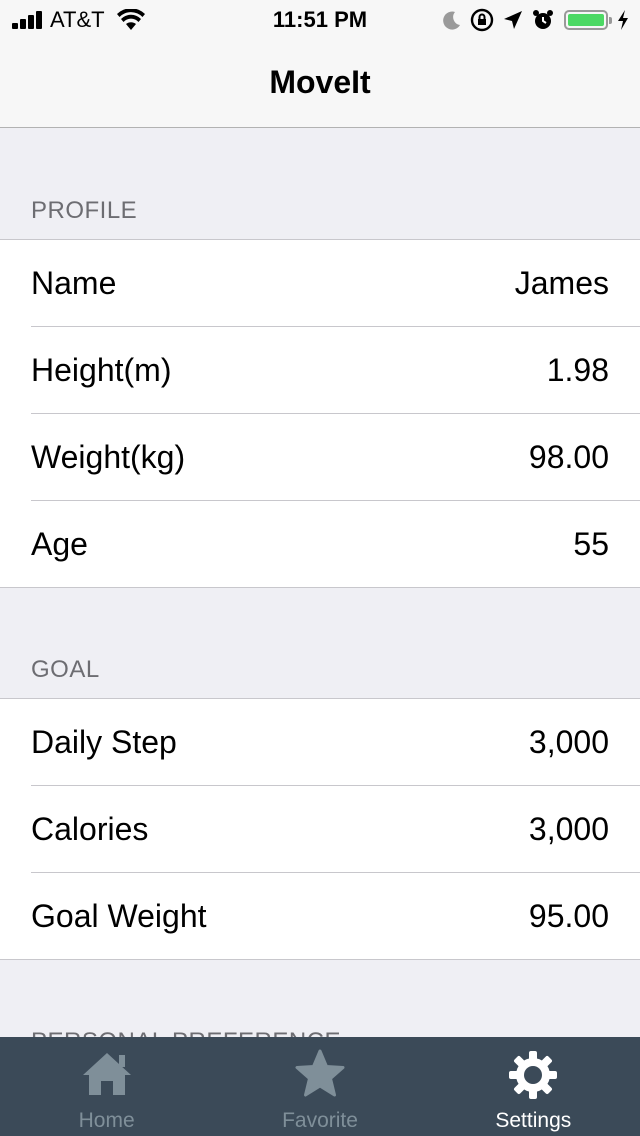 Image resolution: width=640 pixels, height=1136 pixels. Describe the element at coordinates (533, 1120) in the screenshot. I see `tab-label: Settings` at that location.